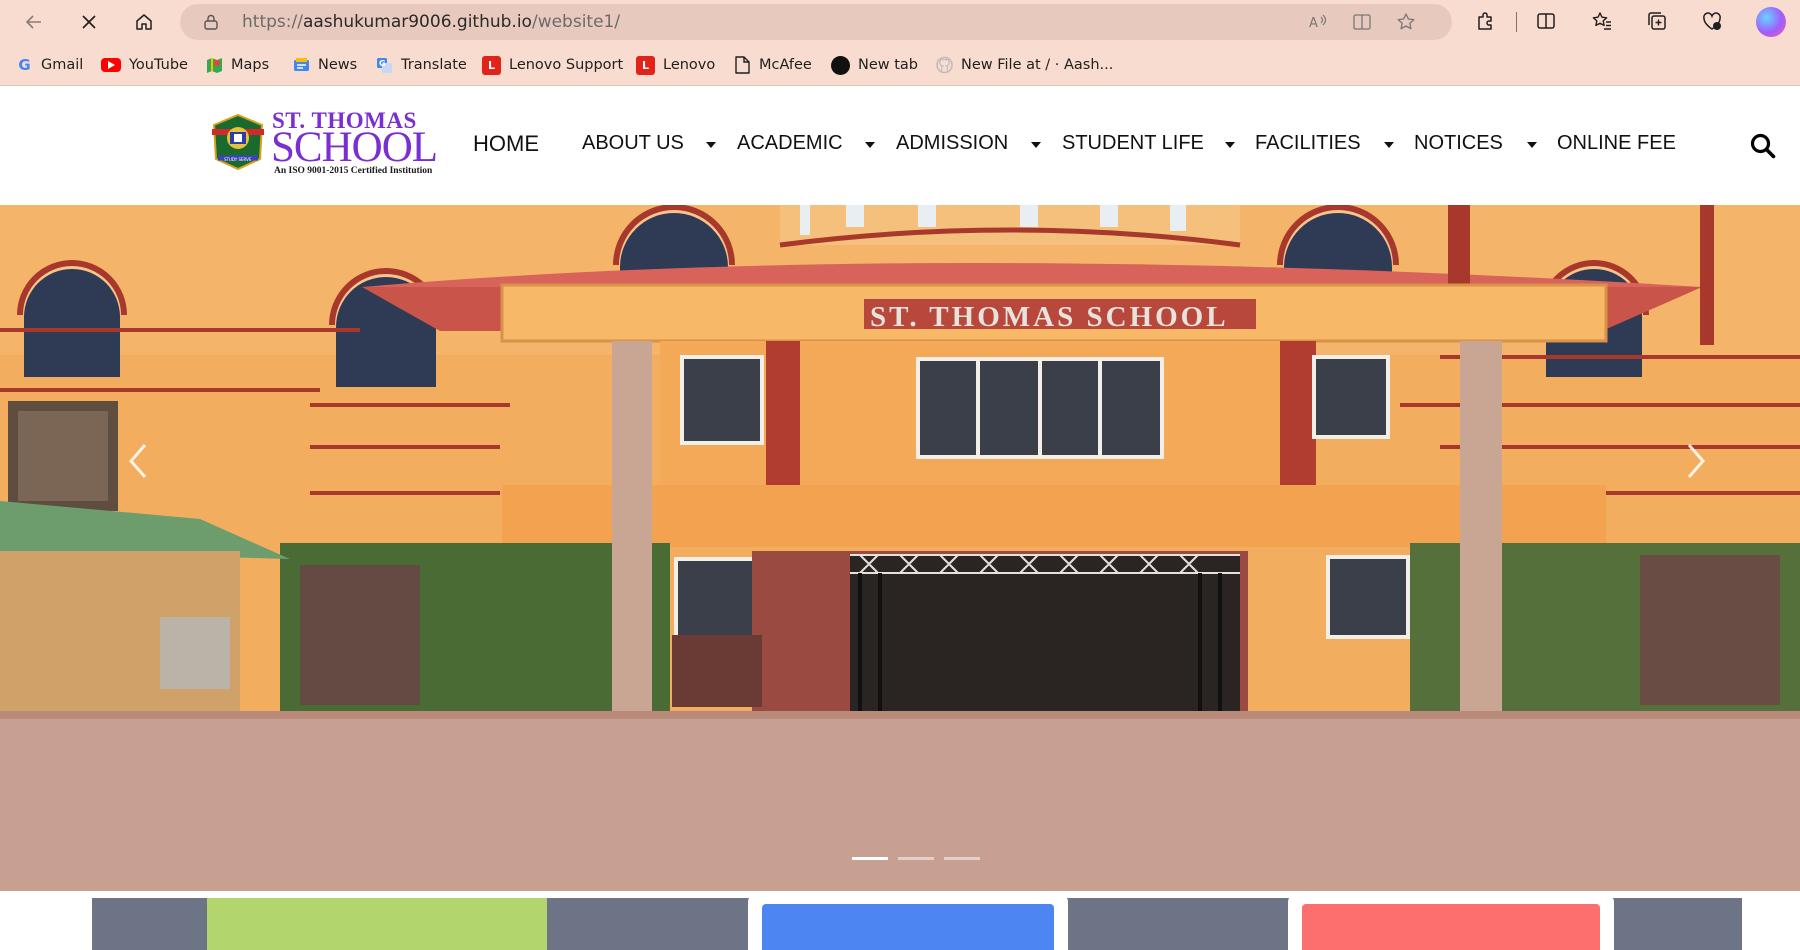 The height and width of the screenshot is (950, 1800). I want to click on bookmark-mcafee: McAfee, so click(773, 65).